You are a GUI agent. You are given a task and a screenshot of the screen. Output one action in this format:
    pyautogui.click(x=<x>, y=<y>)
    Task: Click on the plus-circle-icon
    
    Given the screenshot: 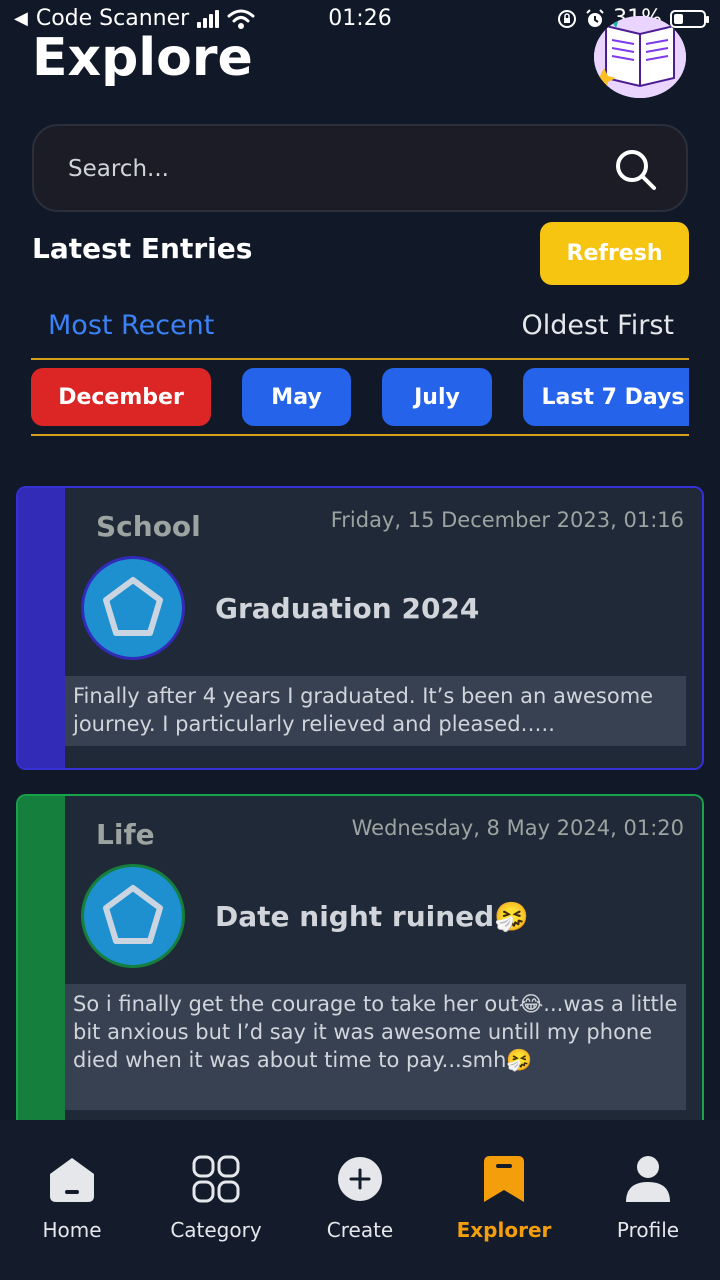 What is the action you would take?
    pyautogui.click(x=360, y=1179)
    